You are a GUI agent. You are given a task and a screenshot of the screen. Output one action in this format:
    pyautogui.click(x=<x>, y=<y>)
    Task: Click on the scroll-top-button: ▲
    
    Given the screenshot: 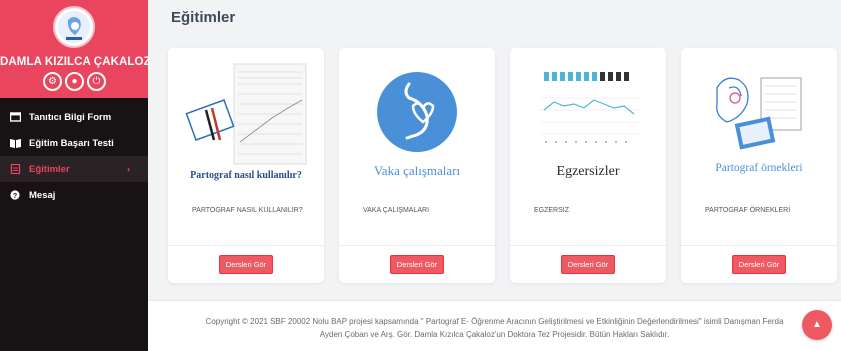 What is the action you would take?
    pyautogui.click(x=817, y=325)
    